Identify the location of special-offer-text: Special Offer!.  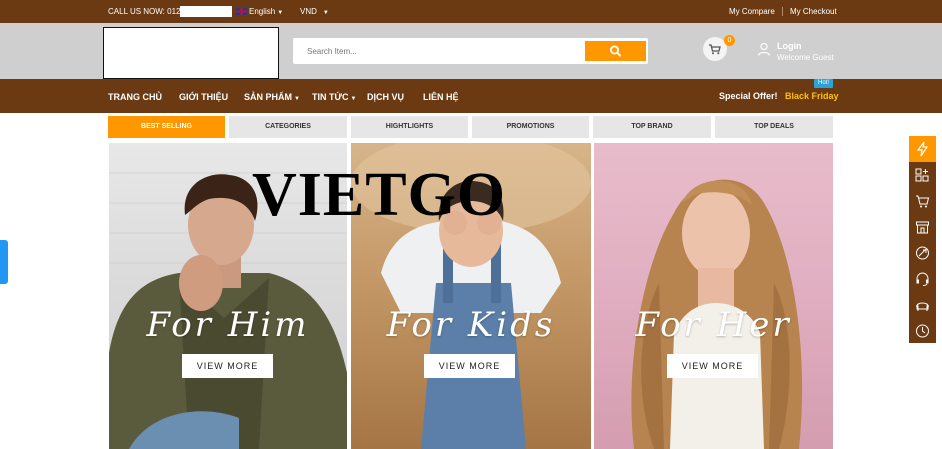
(748, 96).